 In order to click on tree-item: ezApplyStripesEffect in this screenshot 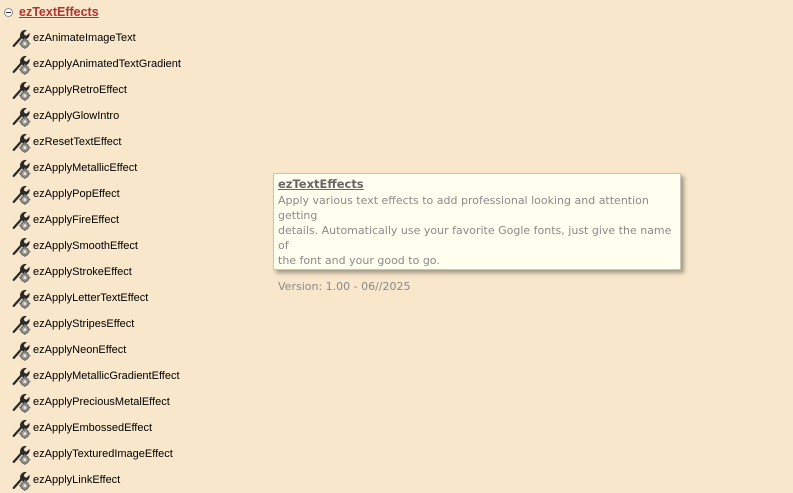, I will do `click(72, 324)`.